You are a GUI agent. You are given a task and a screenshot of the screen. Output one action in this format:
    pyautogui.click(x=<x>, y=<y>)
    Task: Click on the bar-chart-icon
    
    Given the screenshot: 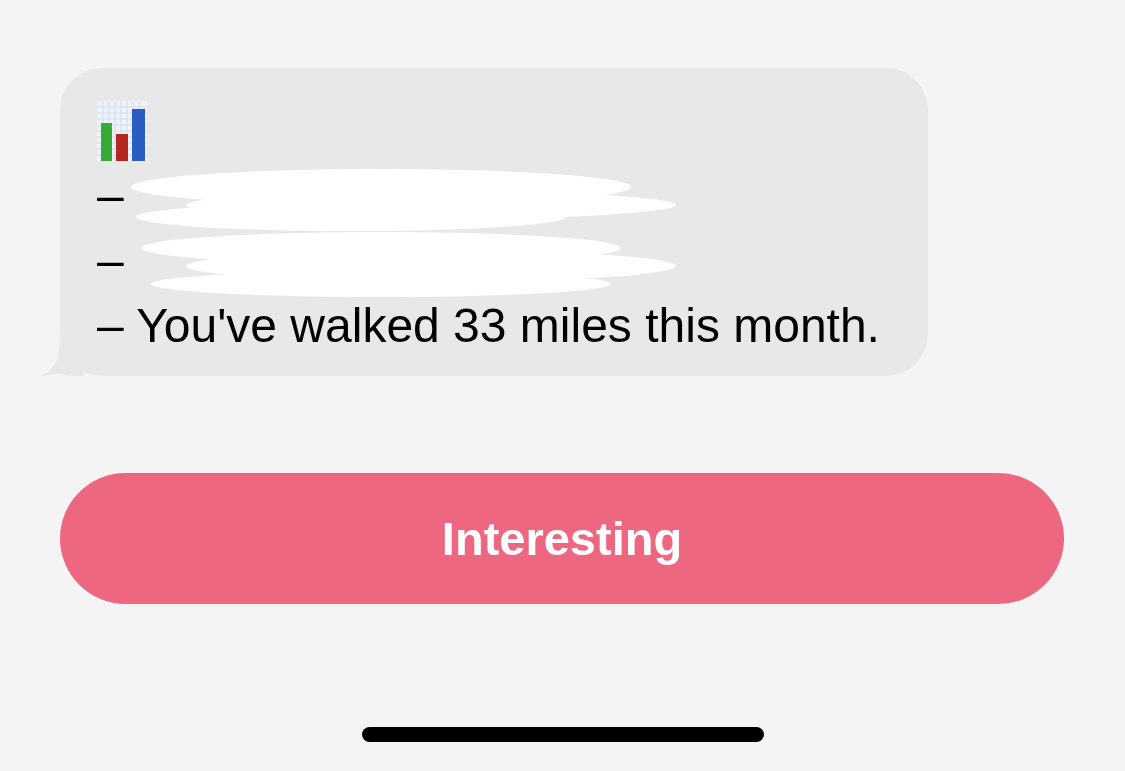 What is the action you would take?
    pyautogui.click(x=122, y=130)
    